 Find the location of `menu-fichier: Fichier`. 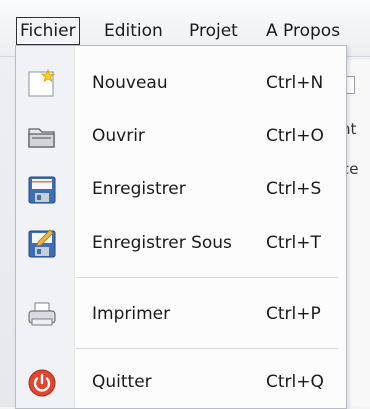

menu-fichier: Fichier is located at coordinates (48, 31).